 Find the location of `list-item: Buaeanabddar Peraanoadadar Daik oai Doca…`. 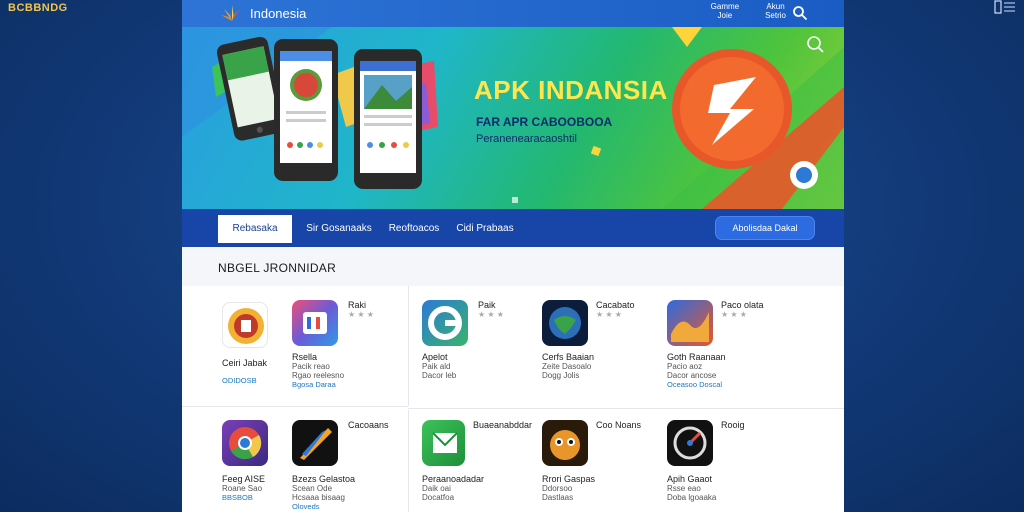

list-item: Buaeanabddar Peraanoadadar Daik oai Doca… is located at coordinates (477, 461).